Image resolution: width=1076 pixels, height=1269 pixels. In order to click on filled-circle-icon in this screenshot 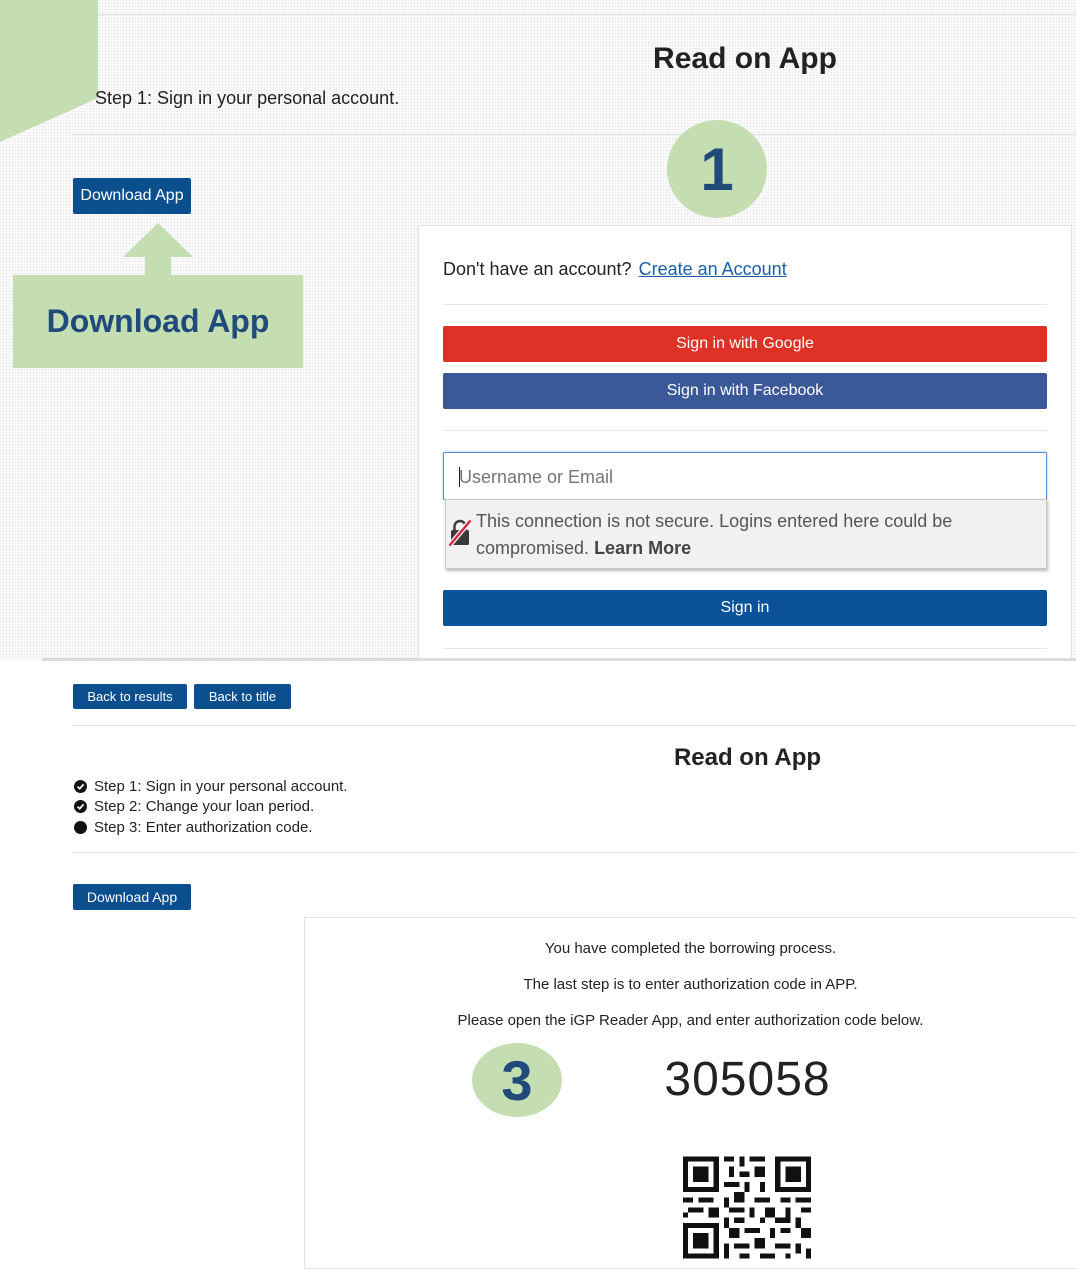, I will do `click(80, 827)`.